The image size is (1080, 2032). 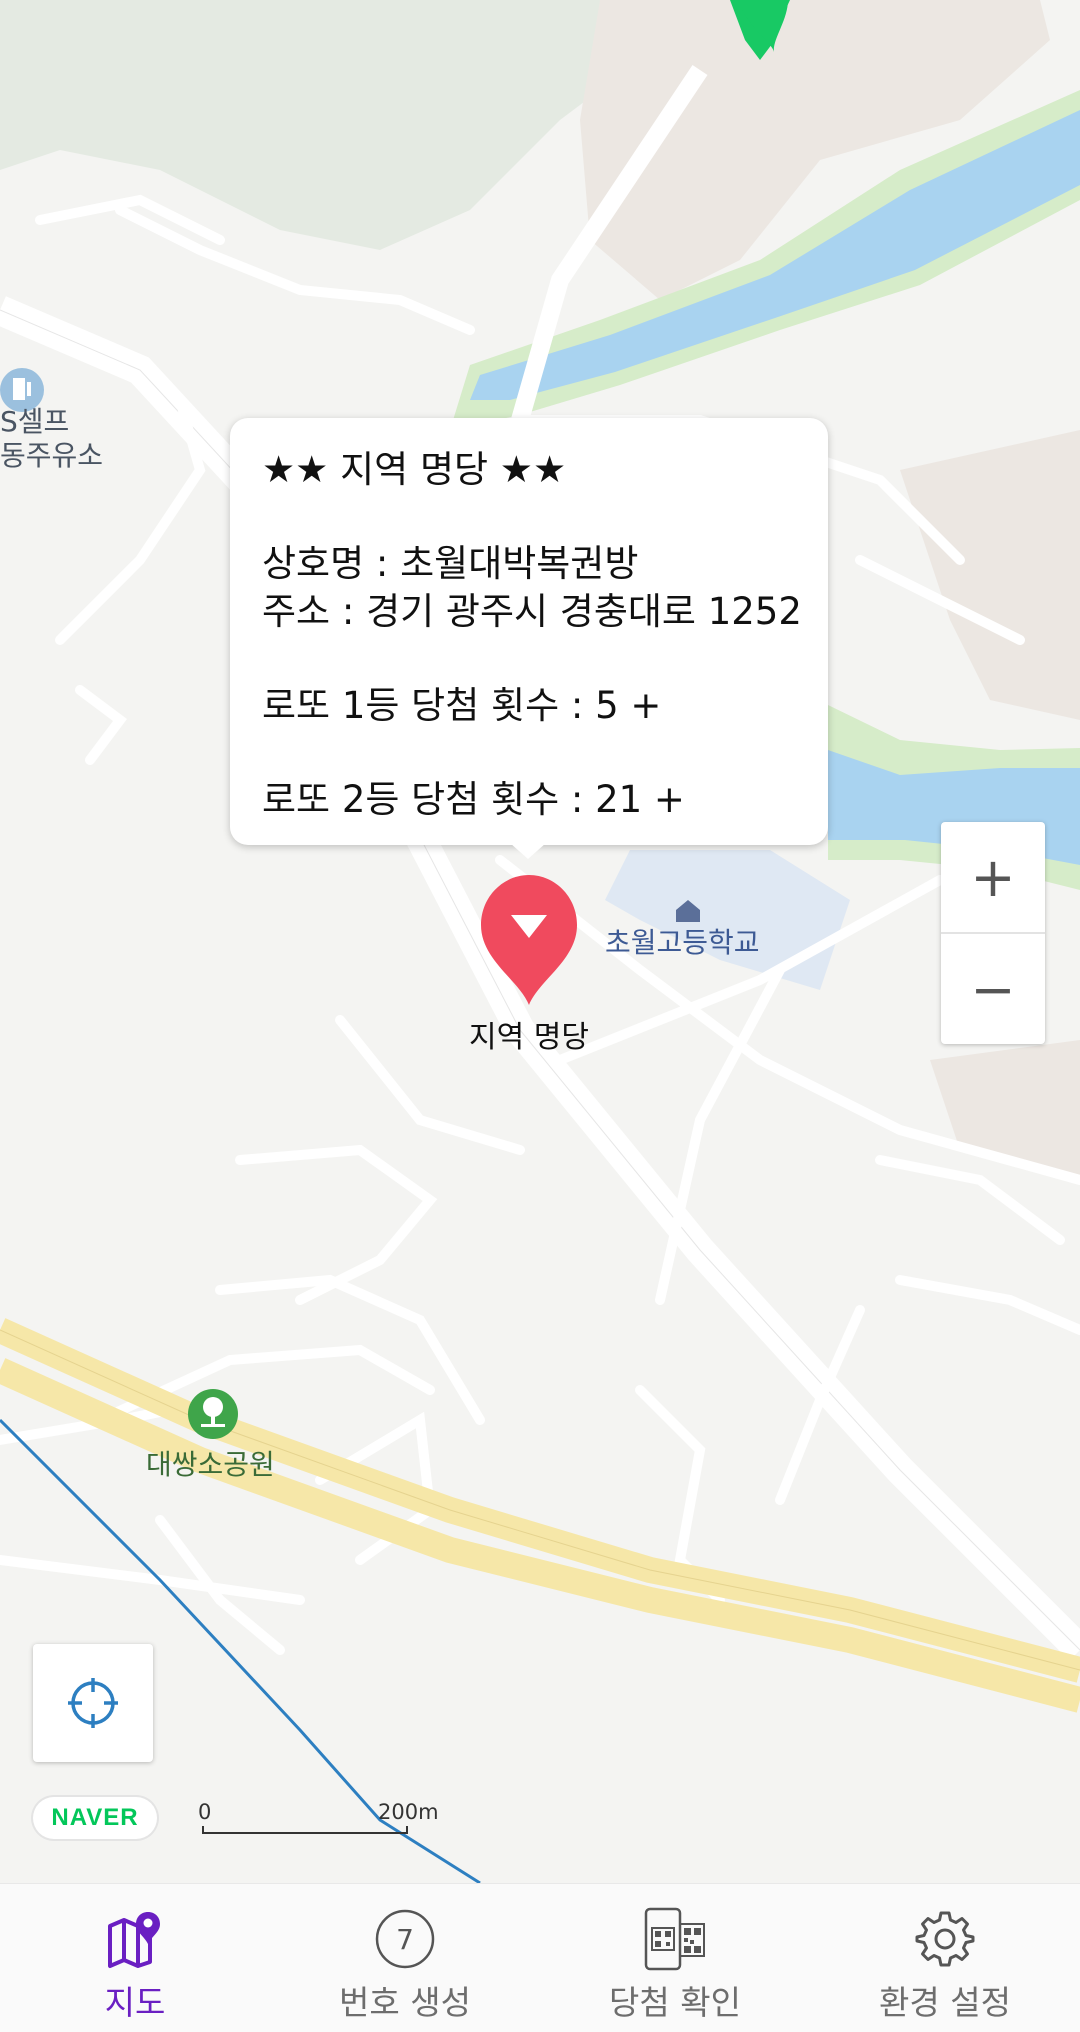 I want to click on popup-second-prize: 로또 2등 당첨 횟수 : 21 +, so click(x=473, y=799).